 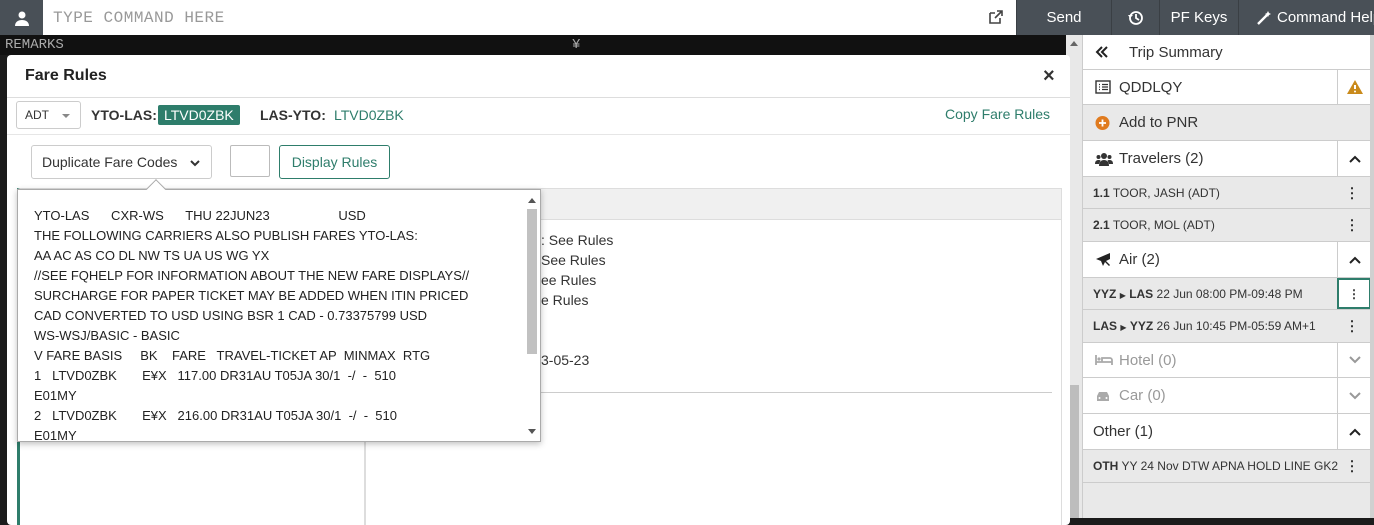 I want to click on copy-fare-rules-link: Copy Fare Rules, so click(x=997, y=114).